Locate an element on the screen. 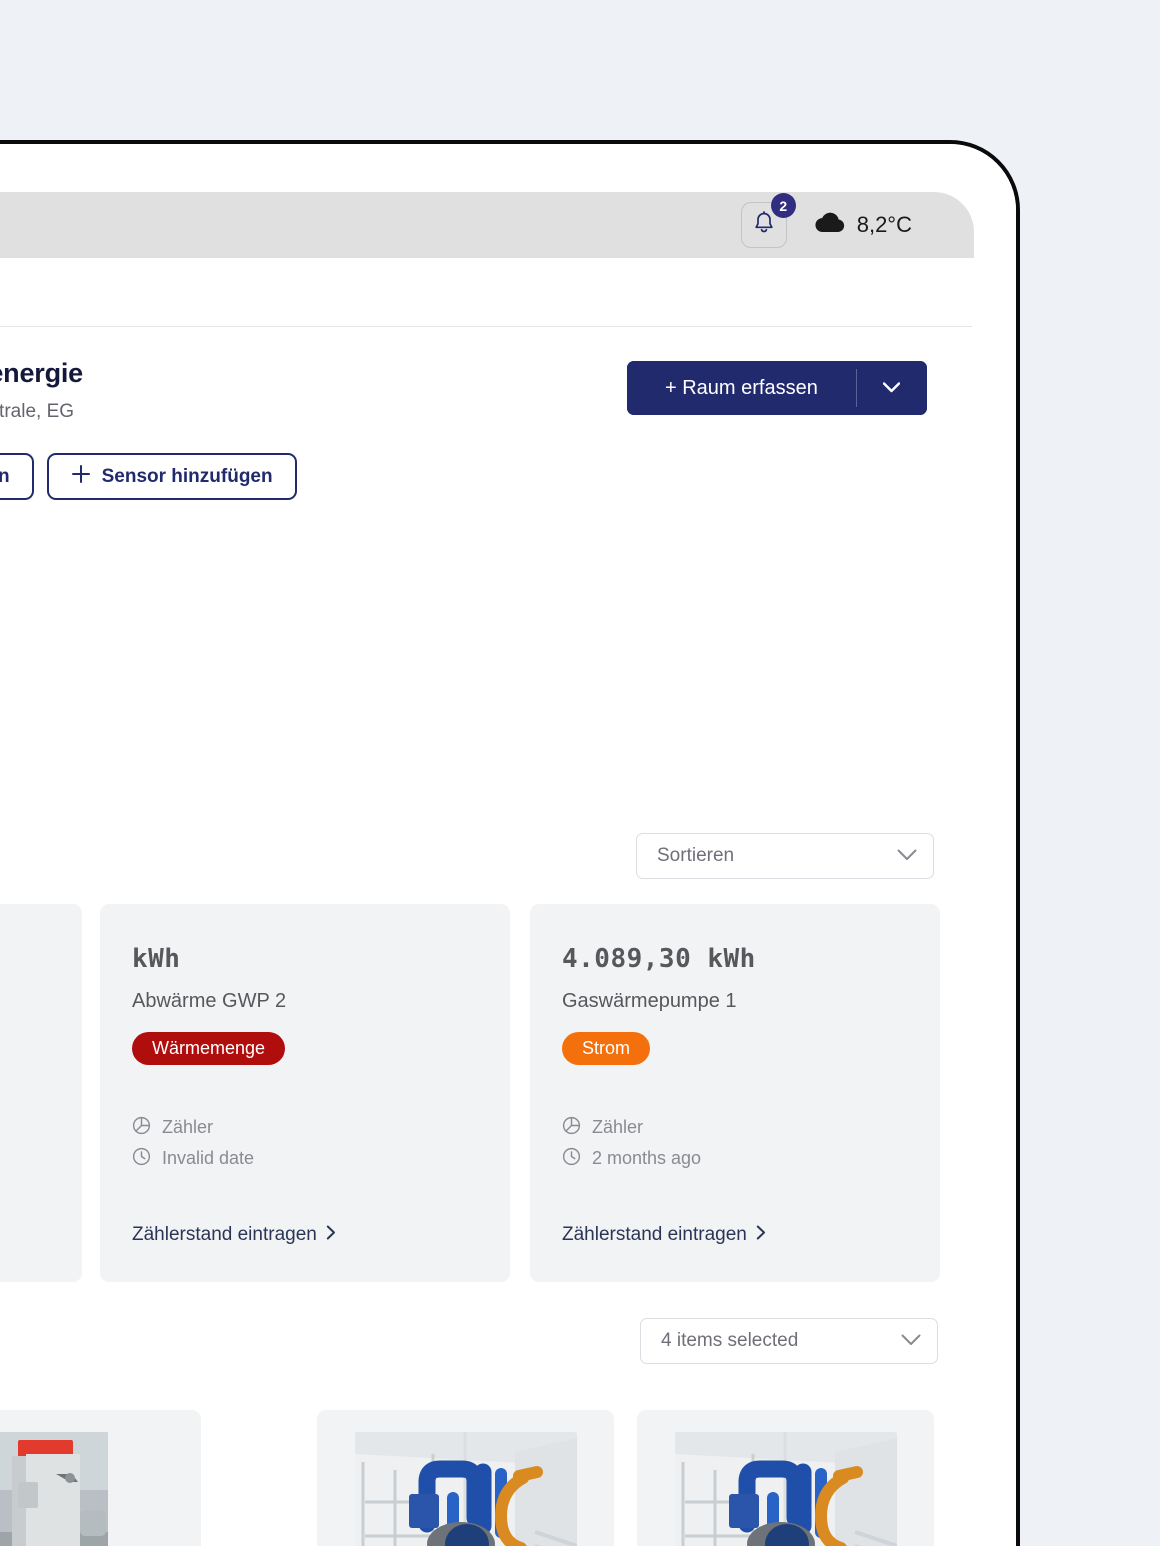  meter-meta: Zähler 2 months ago is located at coordinates (631, 1143).